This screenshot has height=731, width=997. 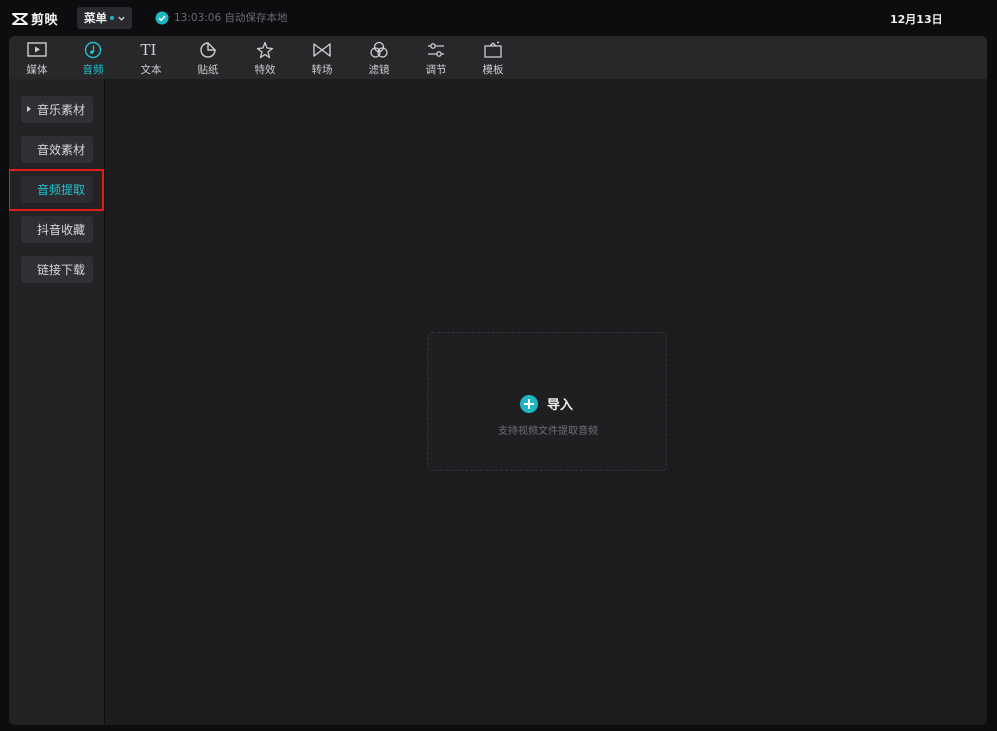 What do you see at coordinates (45, 20) in the screenshot?
I see `app-name: 剪映` at bounding box center [45, 20].